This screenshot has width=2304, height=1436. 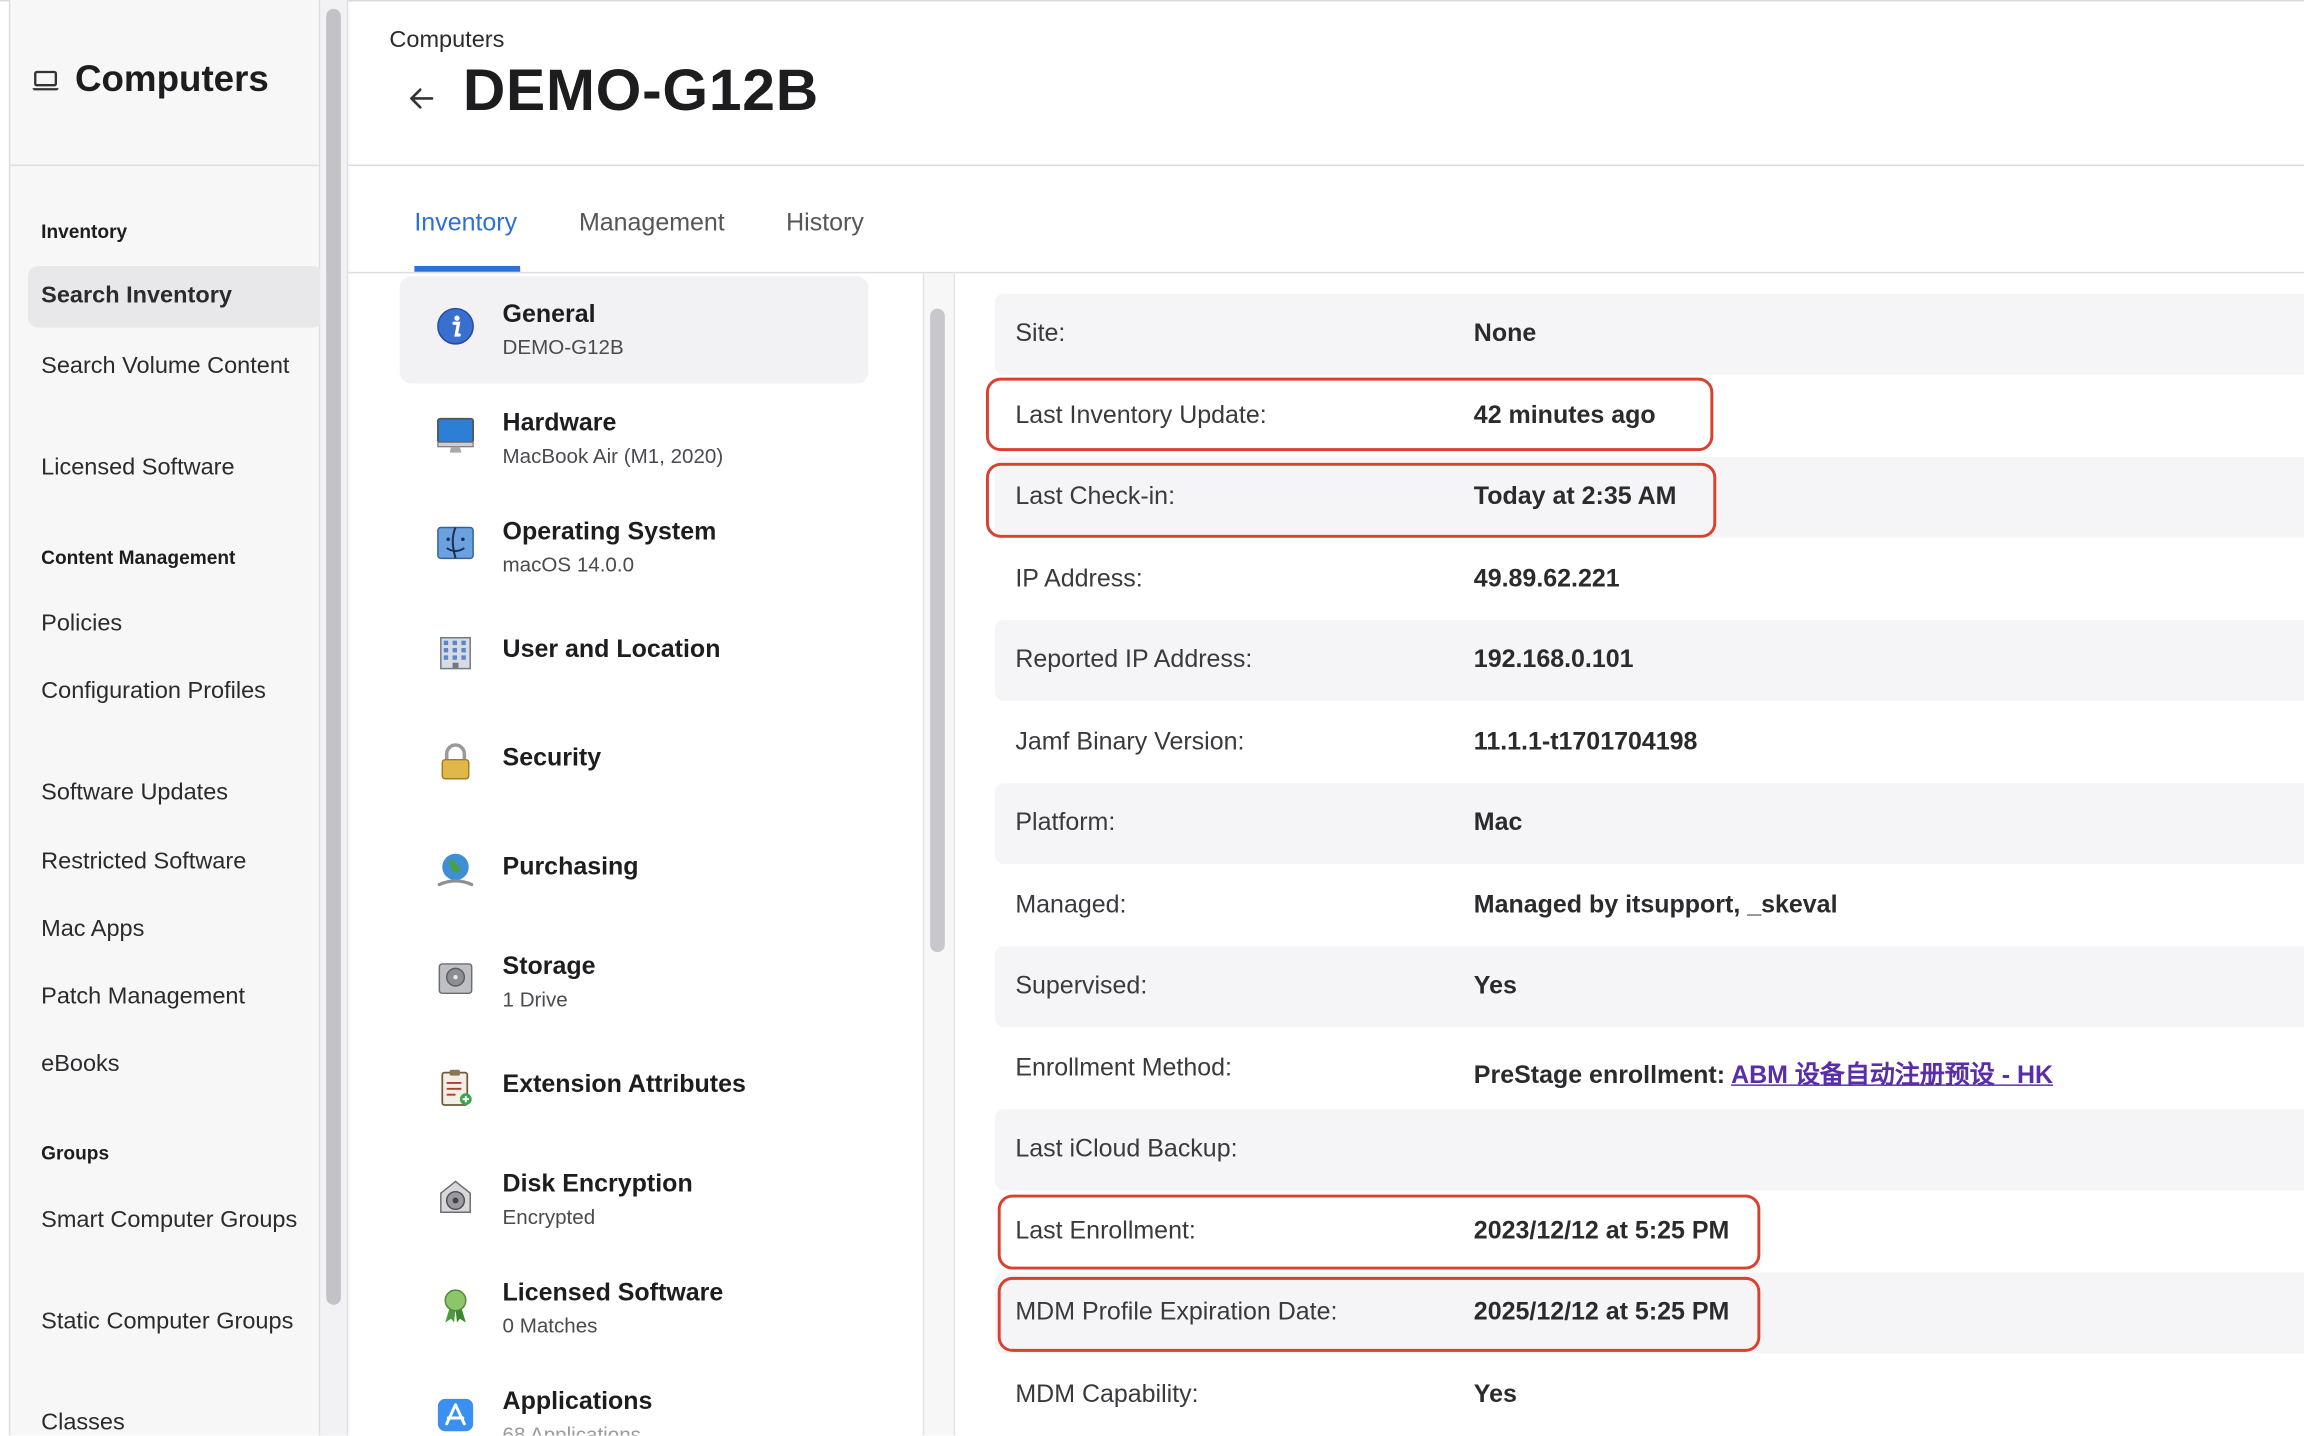 I want to click on detail-row-ip-address: IP Address: 49.89.62.221, so click(x=1649, y=579).